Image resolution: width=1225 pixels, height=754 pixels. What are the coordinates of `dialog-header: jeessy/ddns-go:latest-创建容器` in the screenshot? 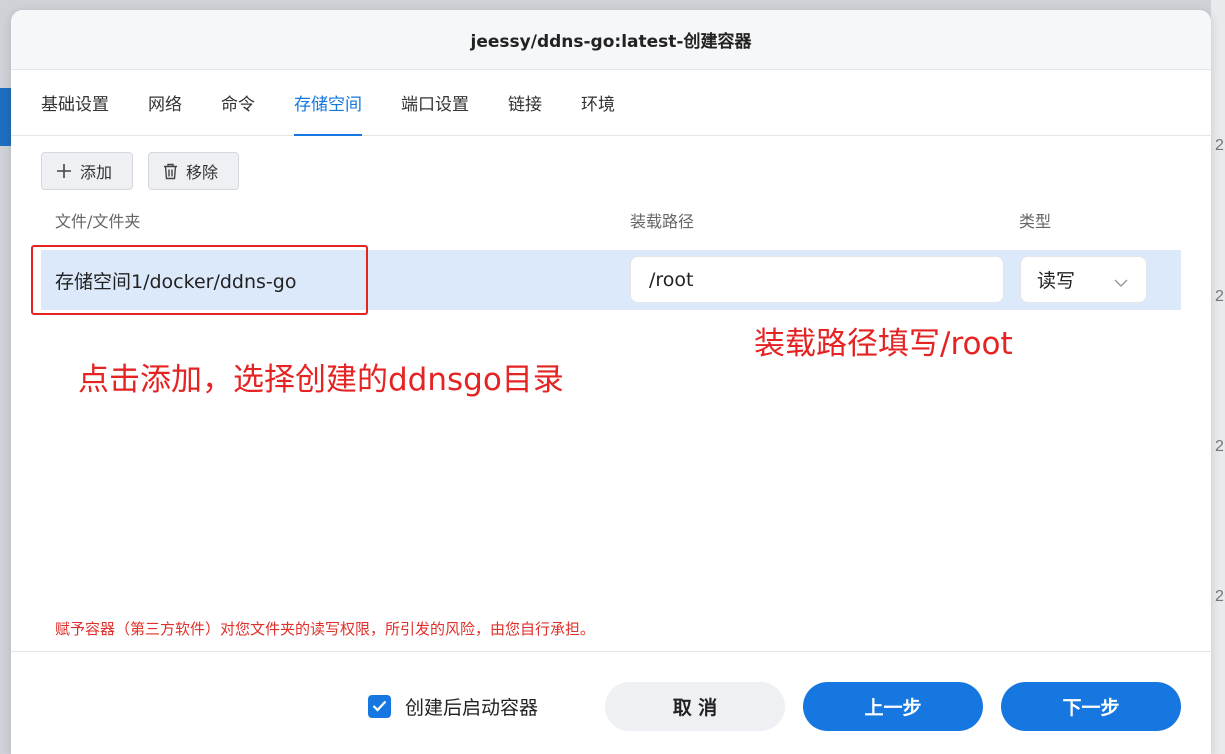 It's located at (611, 40).